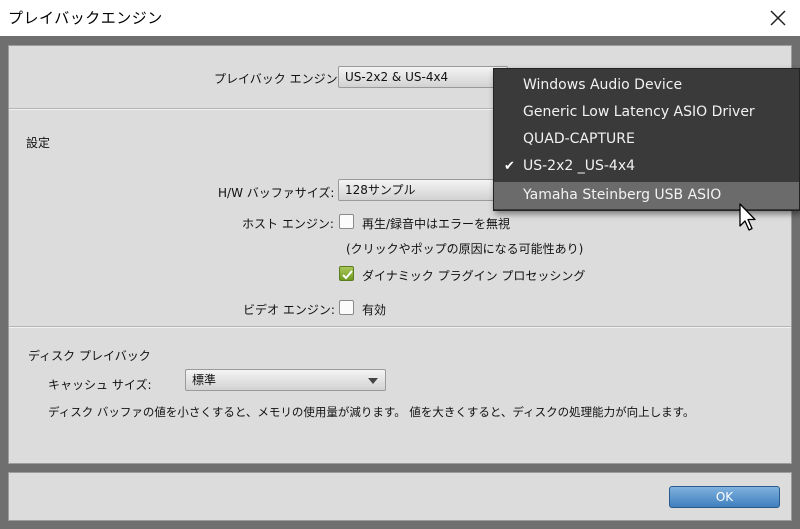  I want to click on playback-engine-select: US-2x2 & US-4x4, so click(423, 77).